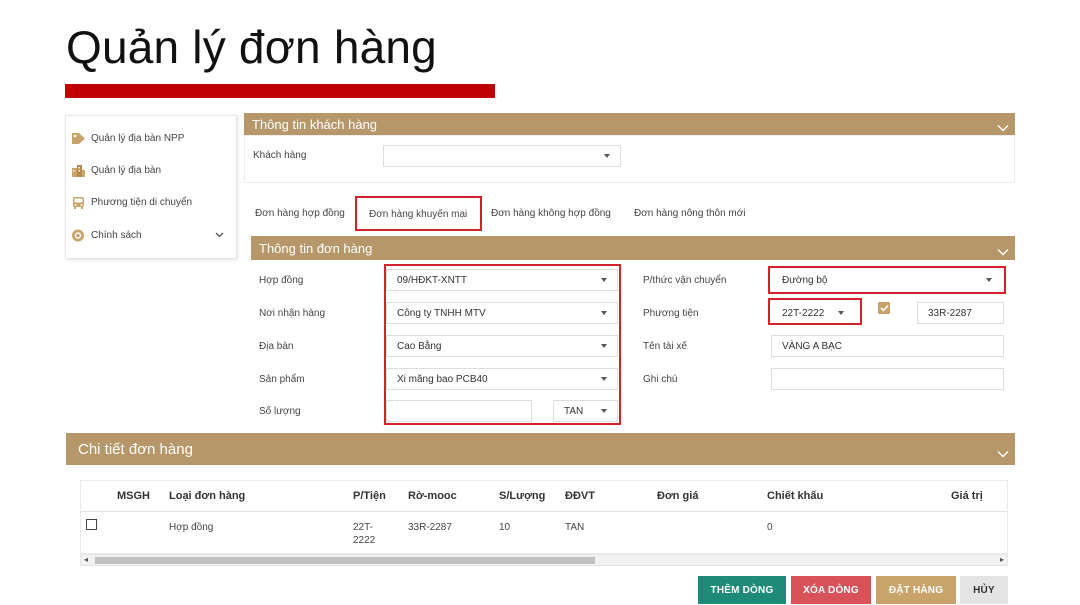 The image size is (1080, 605). What do you see at coordinates (135, 449) in the screenshot?
I see `detail-panel-title: Chi tiết đơn hàng` at bounding box center [135, 449].